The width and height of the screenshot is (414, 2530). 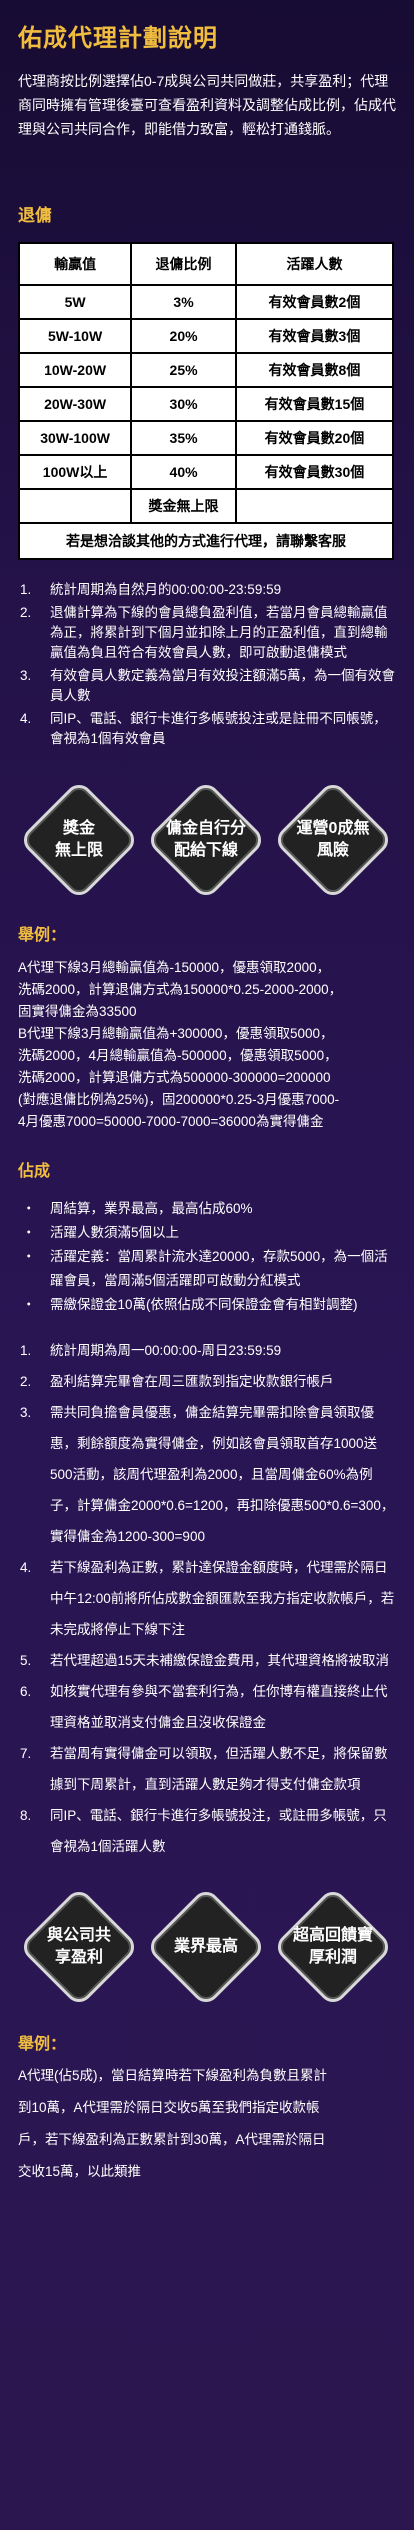 I want to click on col-header-ratio: 退傭比例, so click(x=183, y=264).